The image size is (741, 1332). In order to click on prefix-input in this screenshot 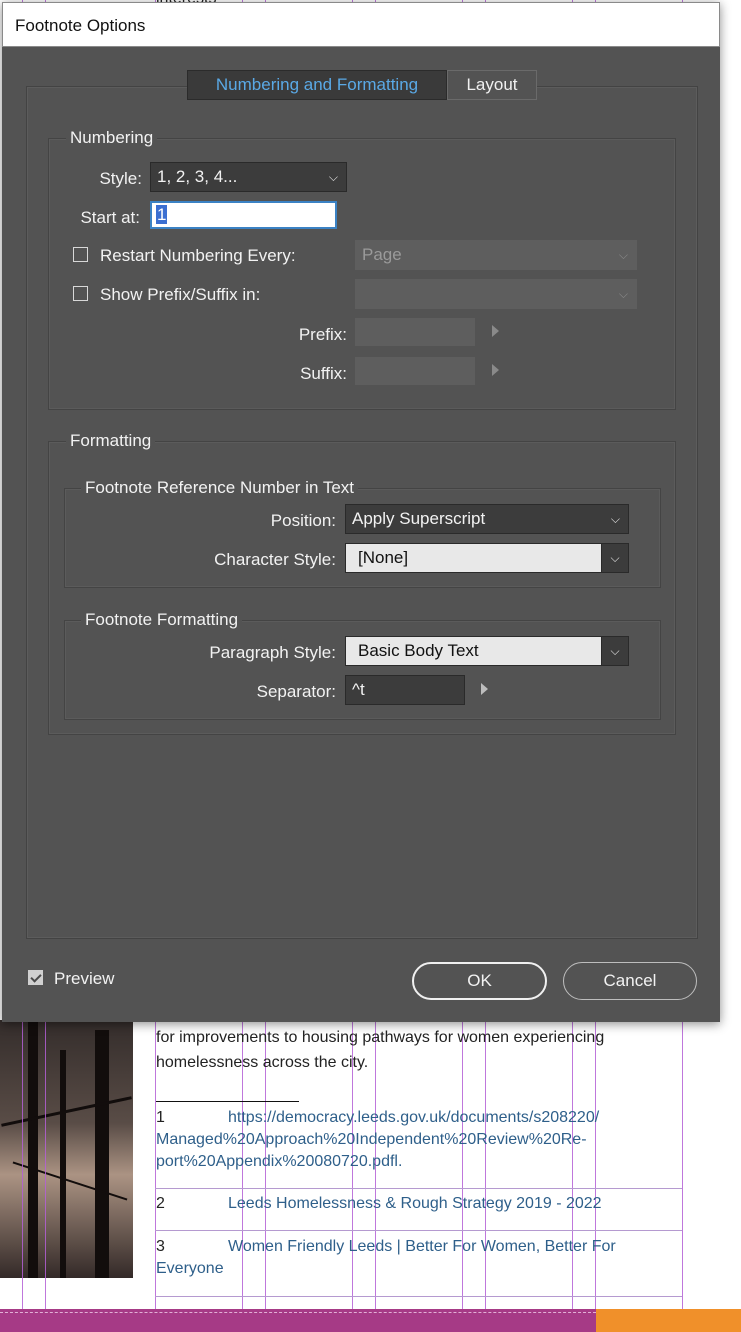, I will do `click(415, 332)`.